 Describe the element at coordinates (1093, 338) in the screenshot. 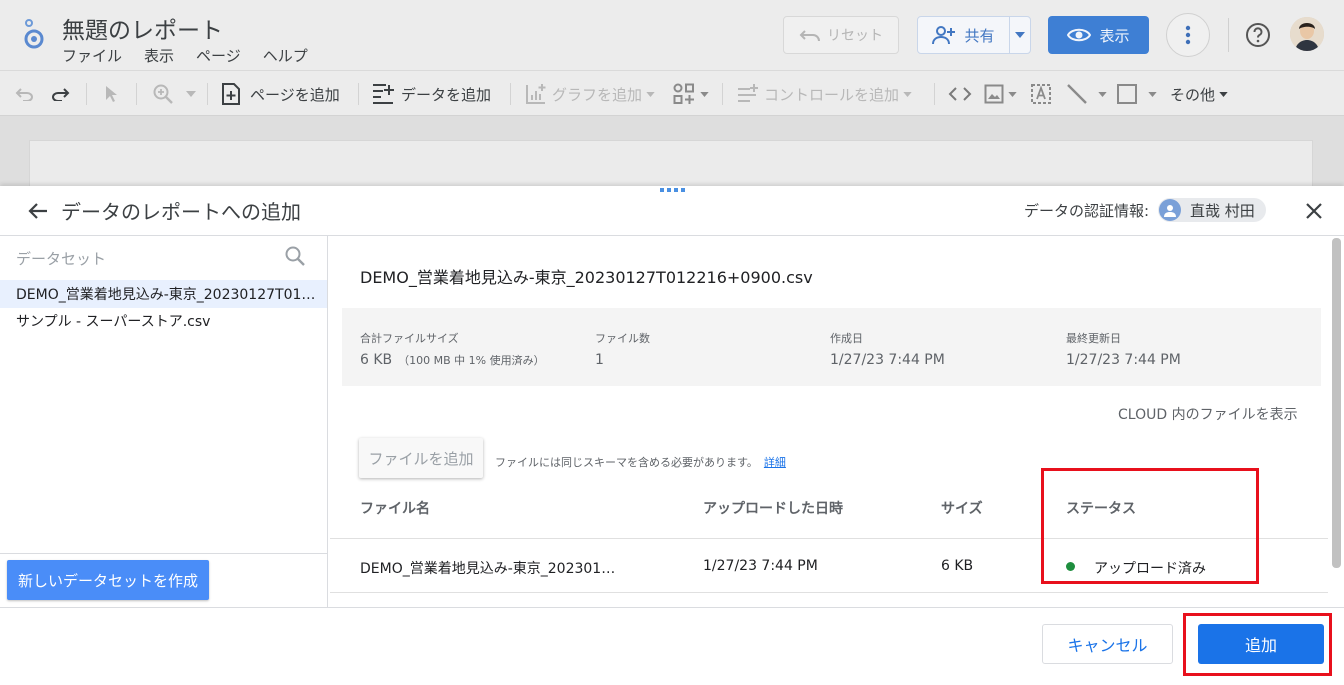

I see `stat-label: 最終更新日` at that location.